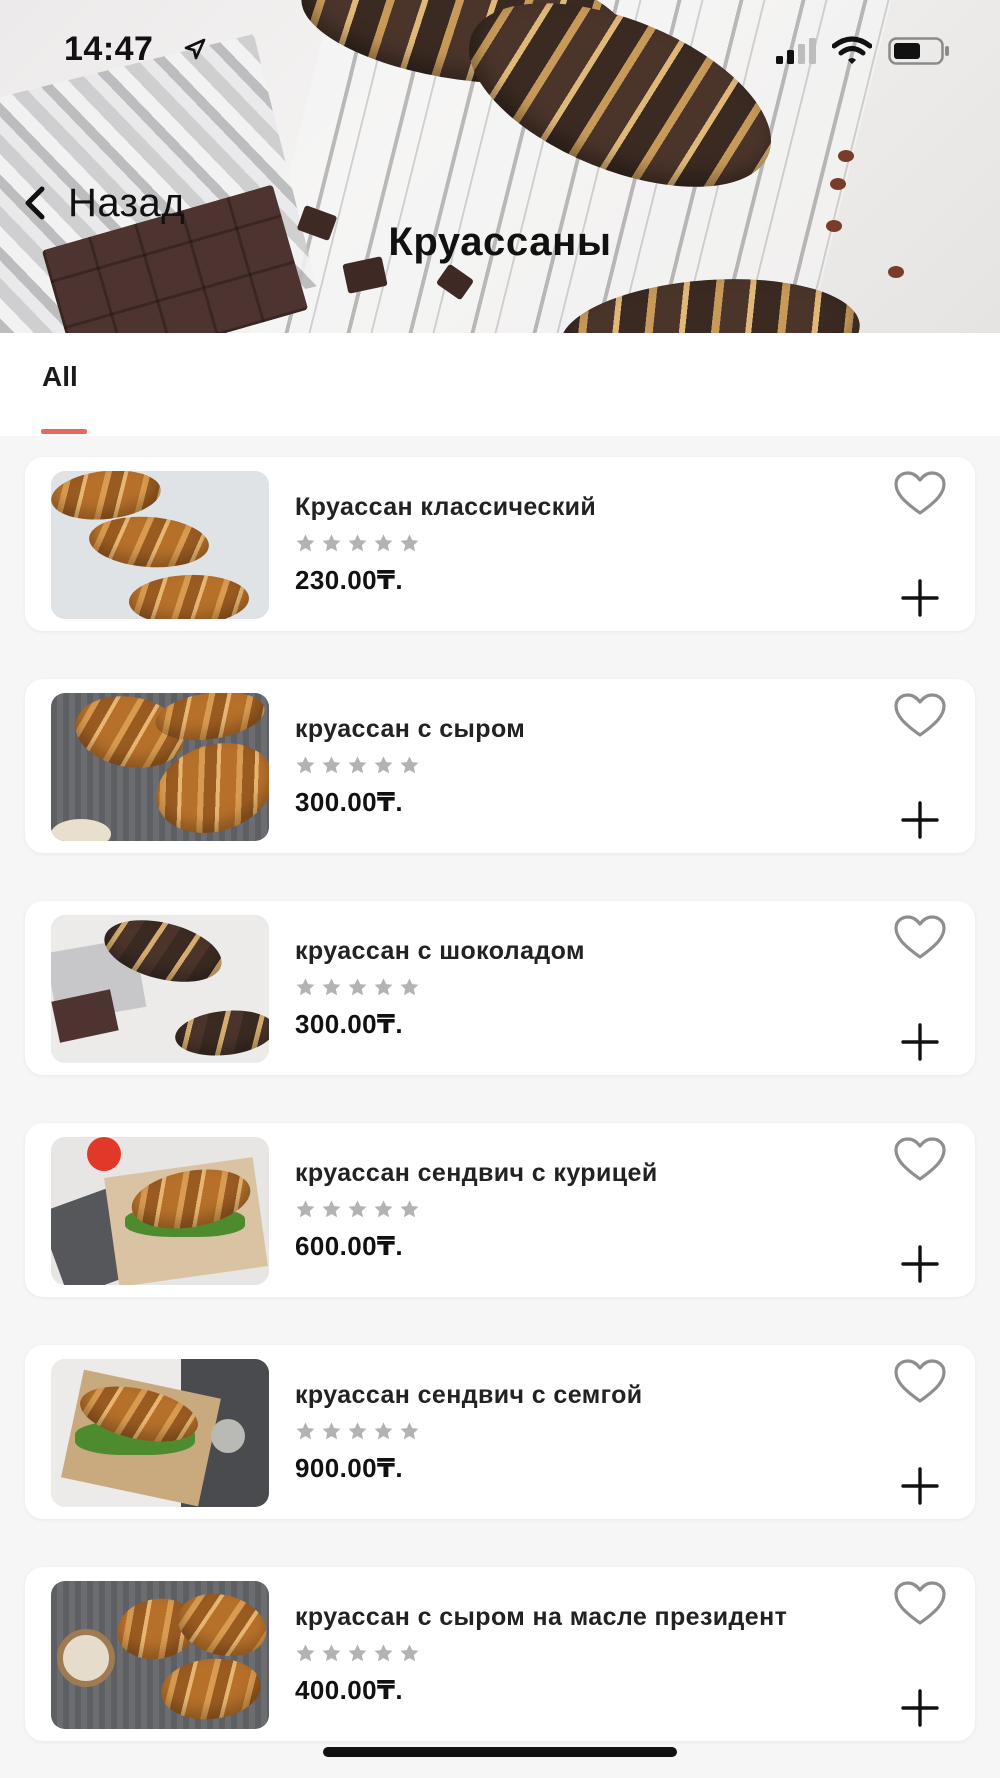 The width and height of the screenshot is (1000, 1778). I want to click on product-name: круассан сендвич с семгой, so click(469, 1395).